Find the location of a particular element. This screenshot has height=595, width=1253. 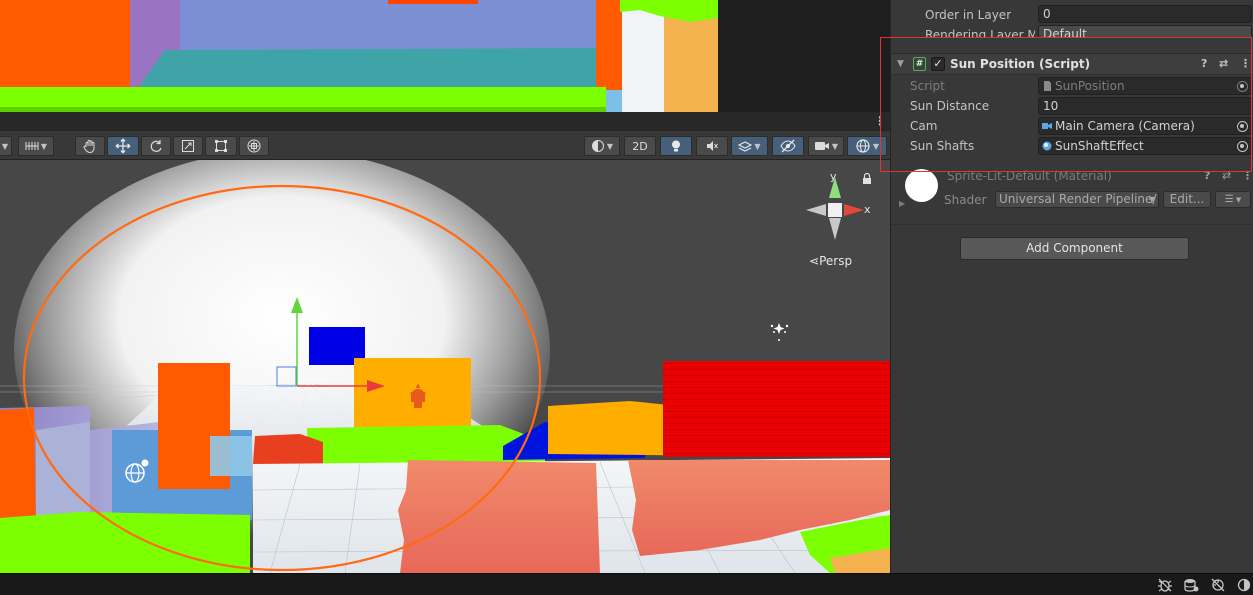

cam-field: Main Camera (Camera) is located at coordinates (1145, 126).